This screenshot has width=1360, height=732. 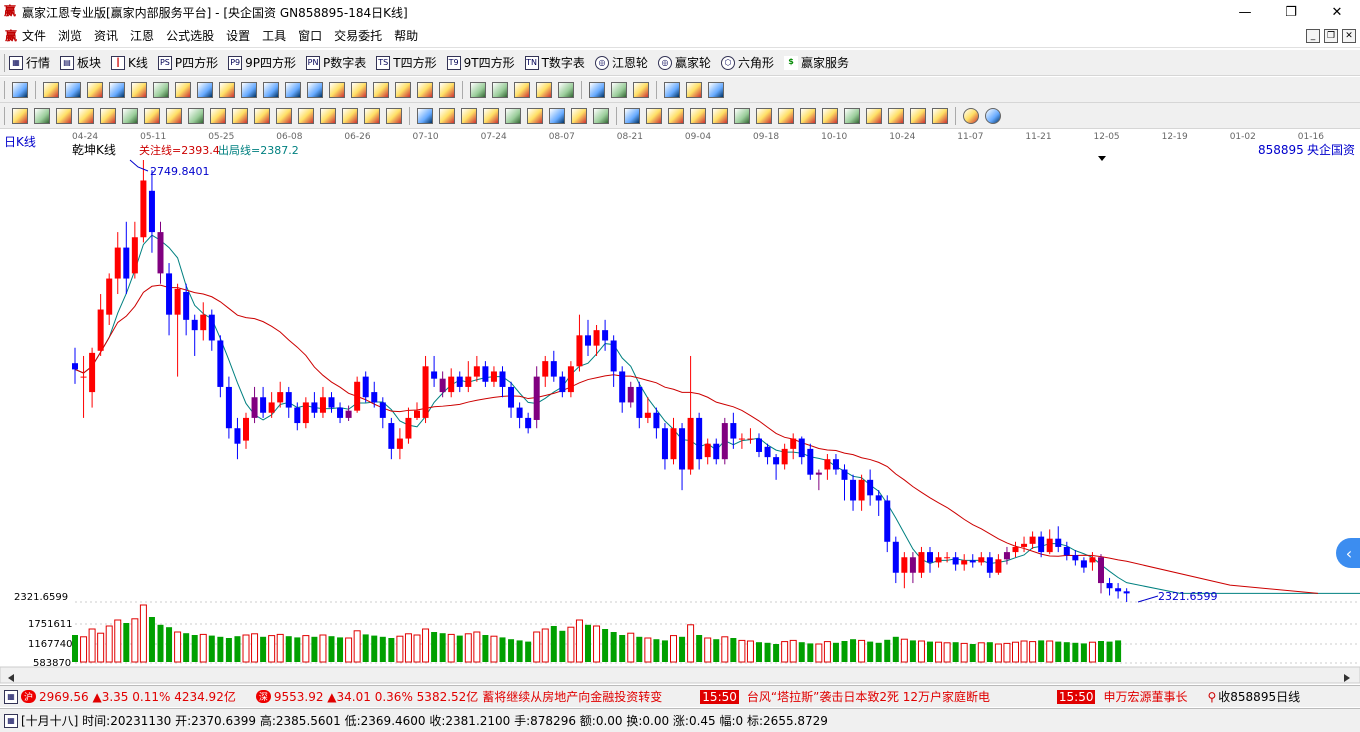 I want to click on parallel-icon, so click(x=535, y=115).